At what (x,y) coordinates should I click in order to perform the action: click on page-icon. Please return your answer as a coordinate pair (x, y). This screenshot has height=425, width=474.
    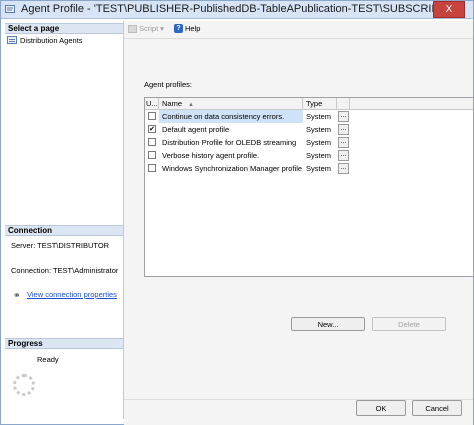
    Looking at the image, I should click on (12, 40).